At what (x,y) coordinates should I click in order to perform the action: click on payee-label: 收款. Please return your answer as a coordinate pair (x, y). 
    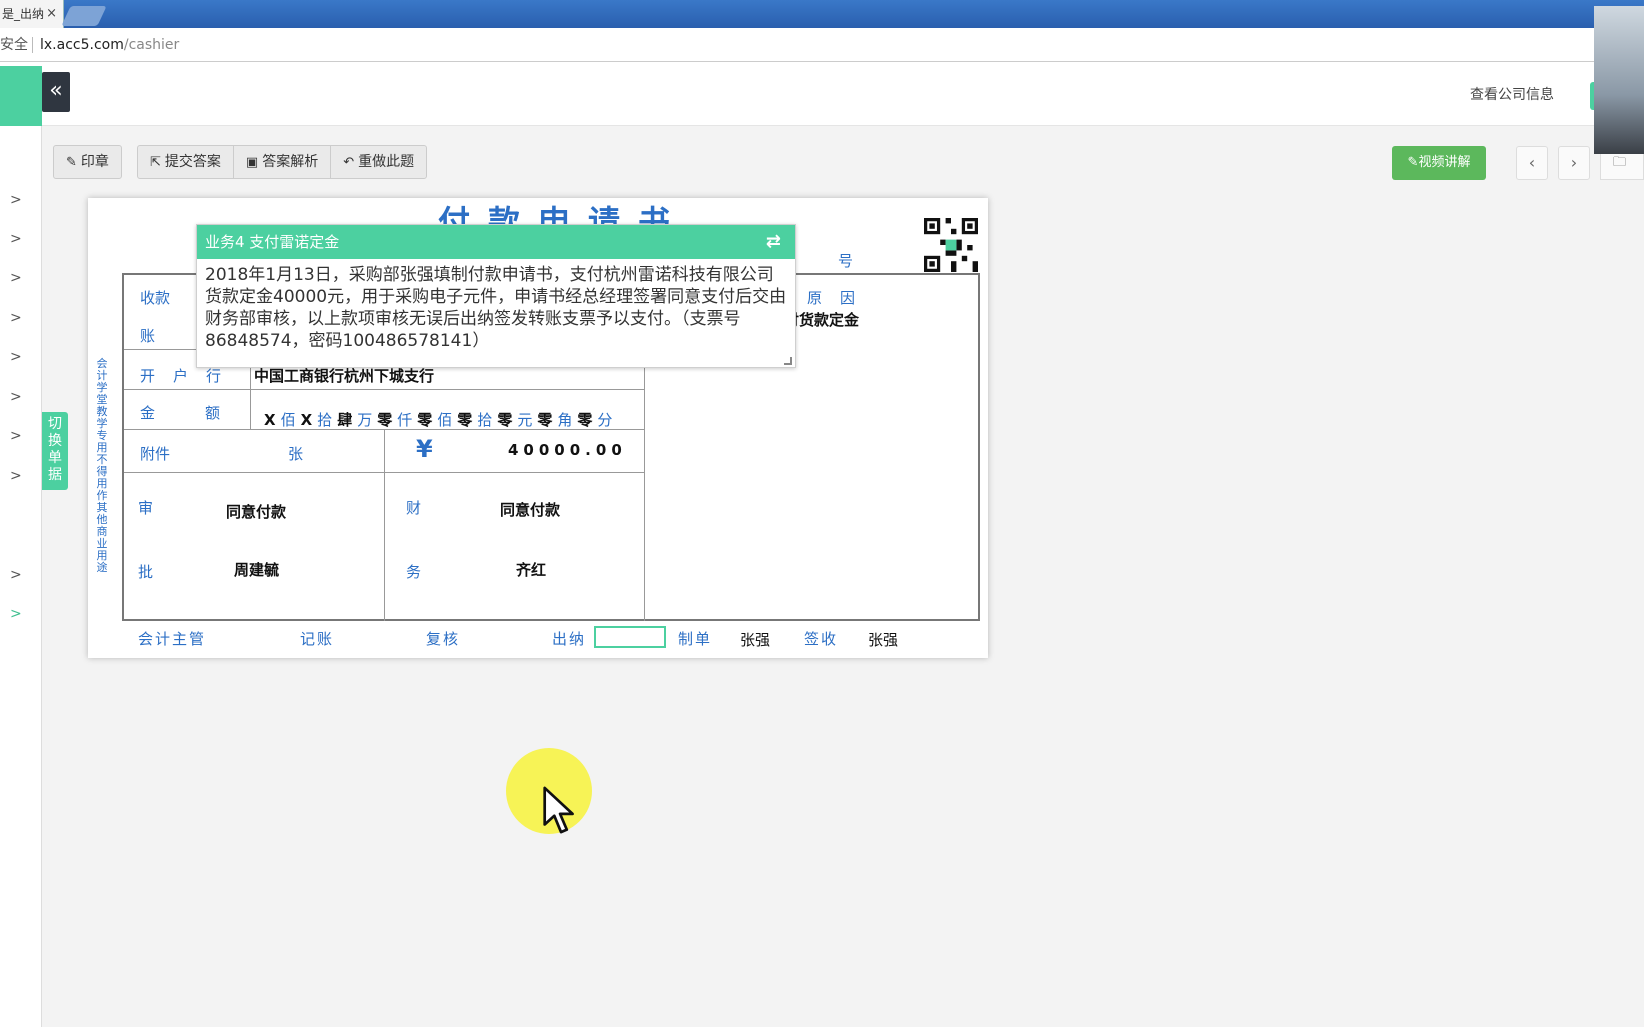
    Looking at the image, I should click on (155, 298).